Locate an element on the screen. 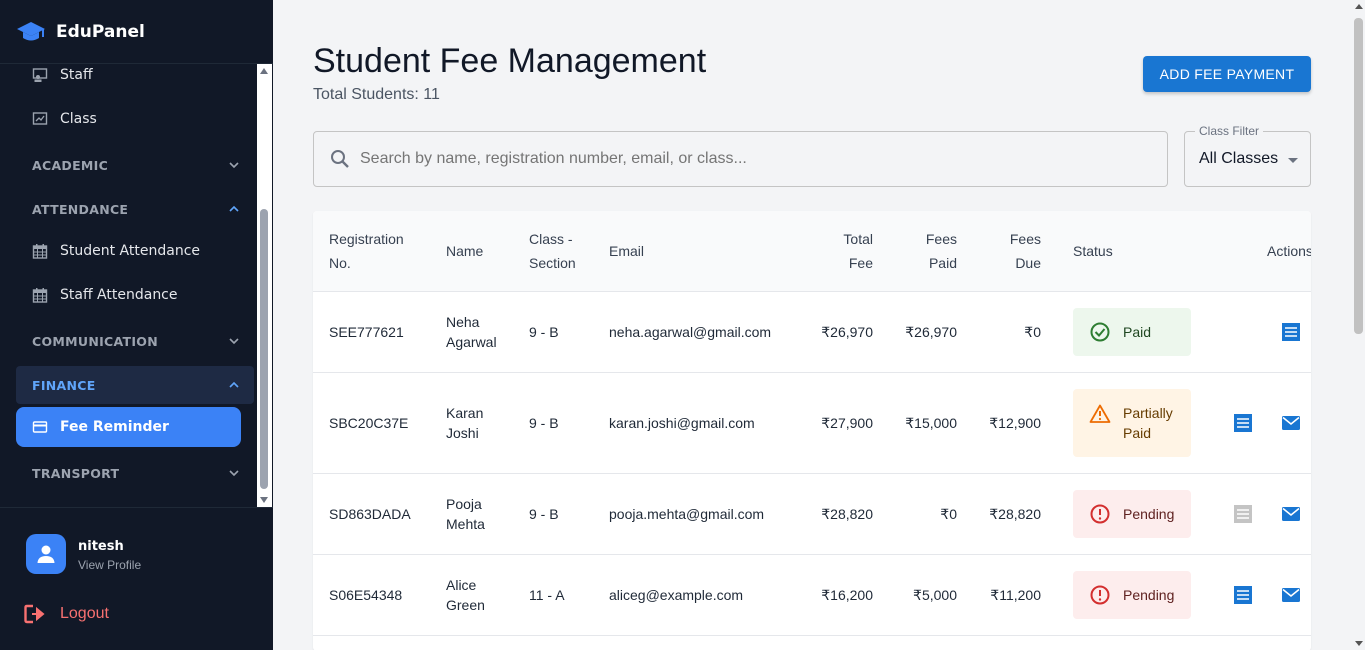 The width and height of the screenshot is (1365, 650). sidebar-item-label: Staff Attendance is located at coordinates (119, 295).